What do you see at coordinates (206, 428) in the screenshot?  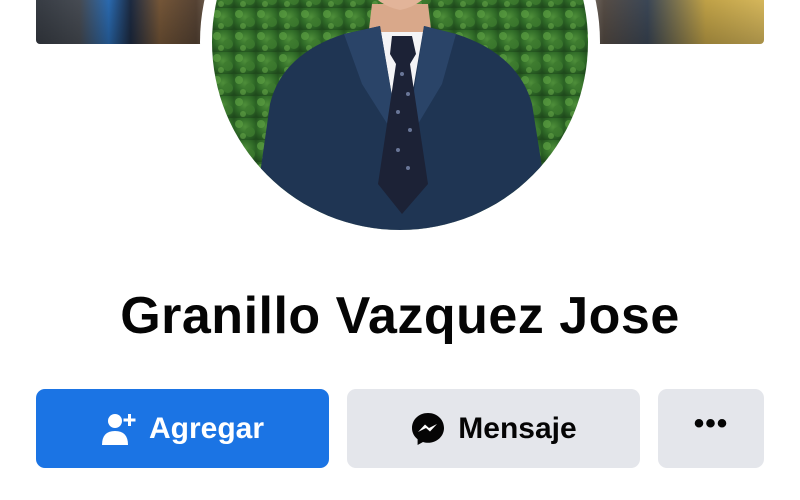 I see `add-friend-label: Agregar` at bounding box center [206, 428].